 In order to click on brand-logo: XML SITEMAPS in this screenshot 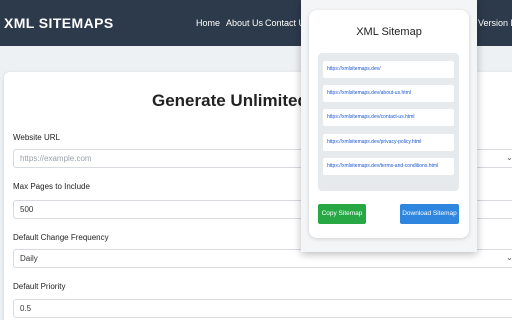, I will do `click(59, 23)`.